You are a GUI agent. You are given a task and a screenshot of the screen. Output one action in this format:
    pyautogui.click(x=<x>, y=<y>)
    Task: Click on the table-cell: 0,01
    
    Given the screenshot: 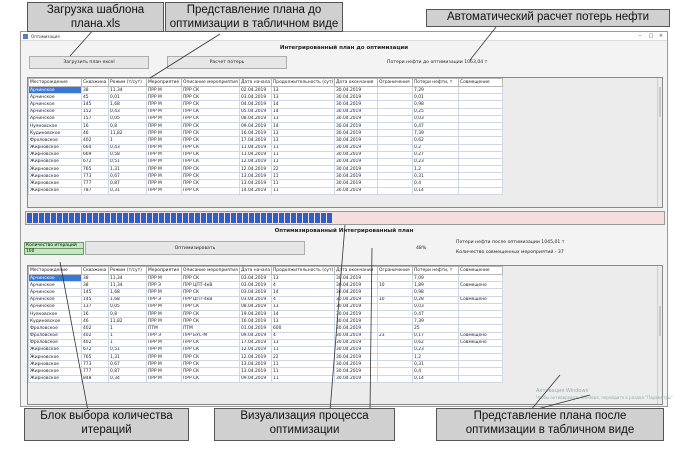 What is the action you would take?
    pyautogui.click(x=435, y=97)
    